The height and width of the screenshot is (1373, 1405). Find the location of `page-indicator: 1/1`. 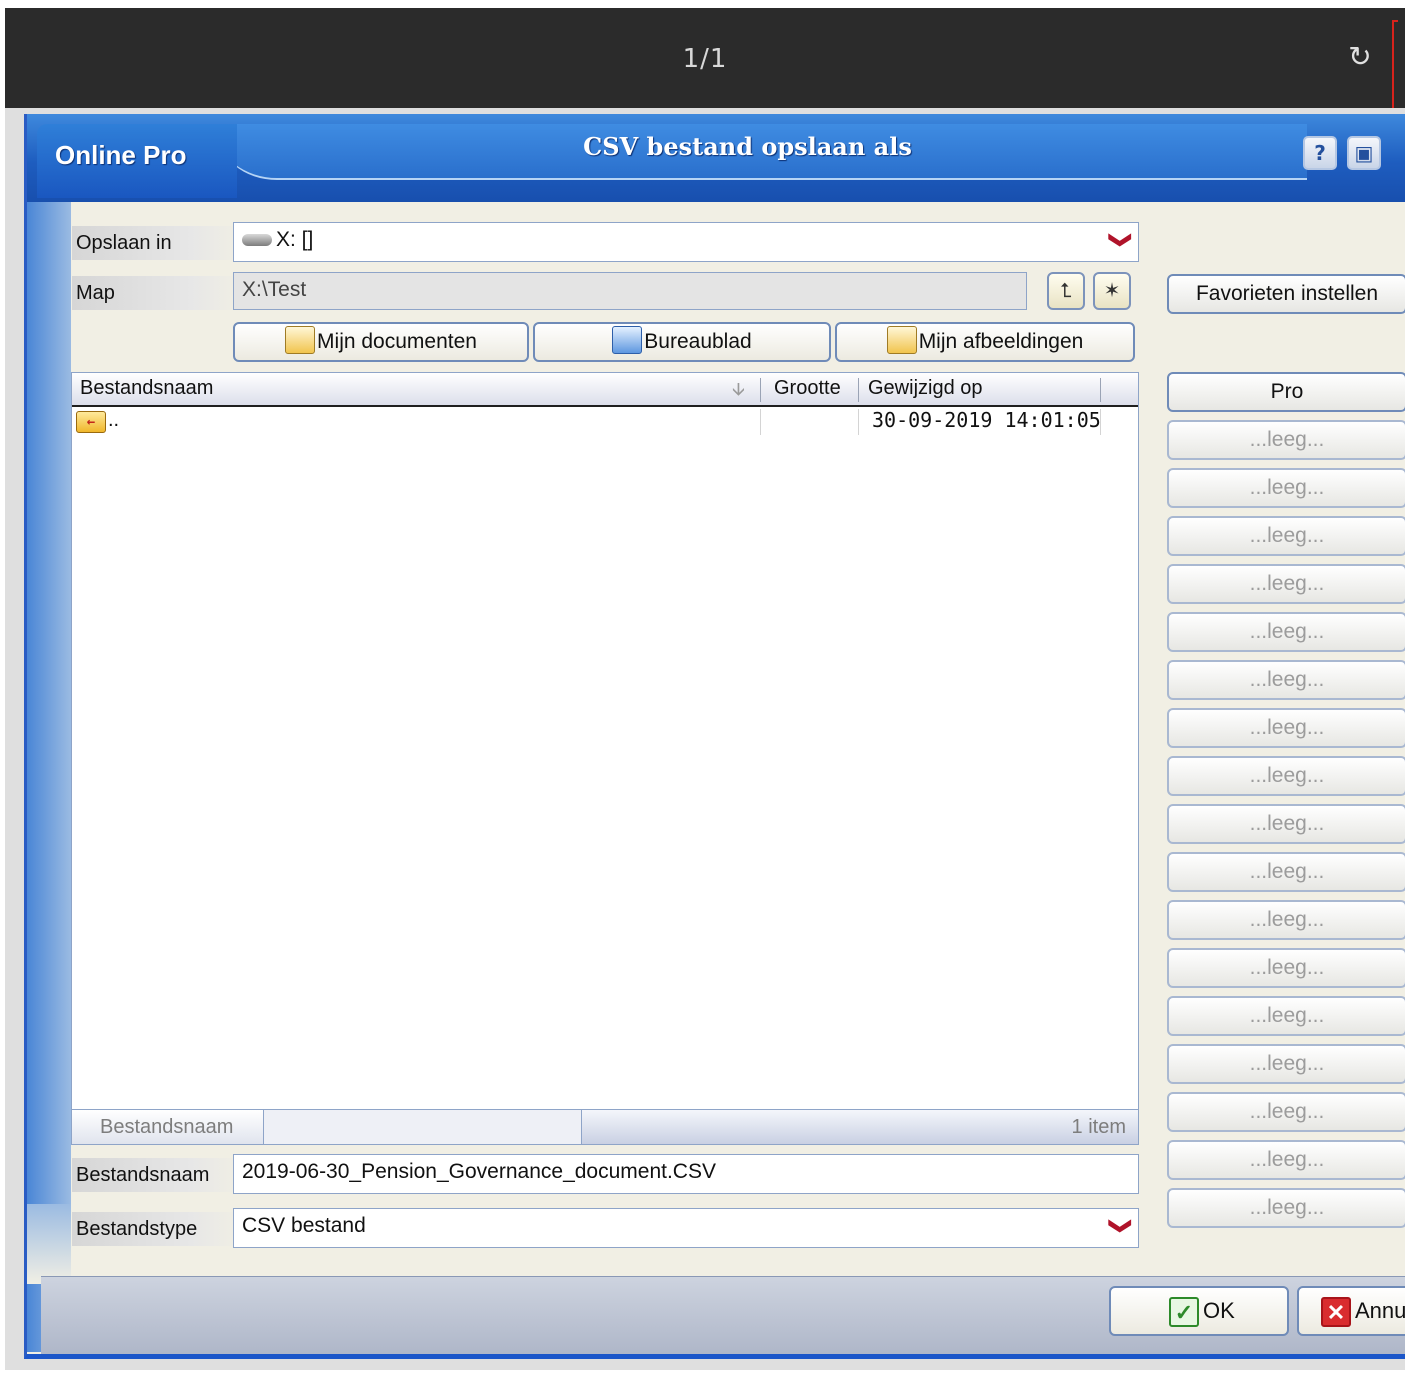

page-indicator: 1/1 is located at coordinates (705, 59).